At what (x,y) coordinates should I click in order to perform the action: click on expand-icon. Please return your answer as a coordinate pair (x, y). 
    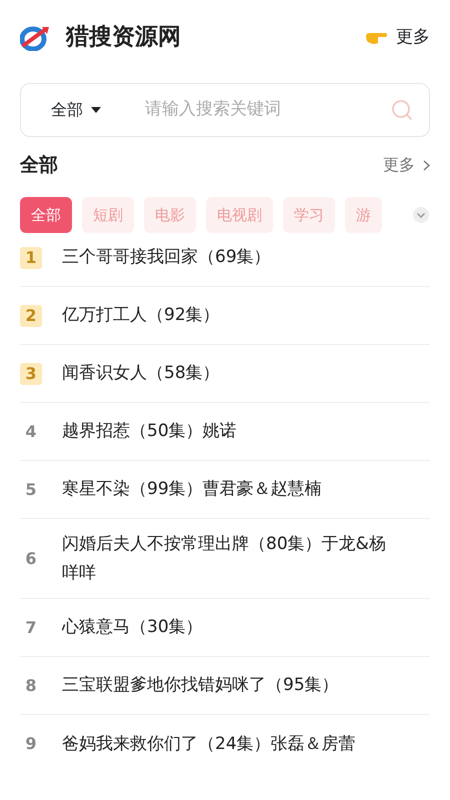
    Looking at the image, I should click on (421, 215).